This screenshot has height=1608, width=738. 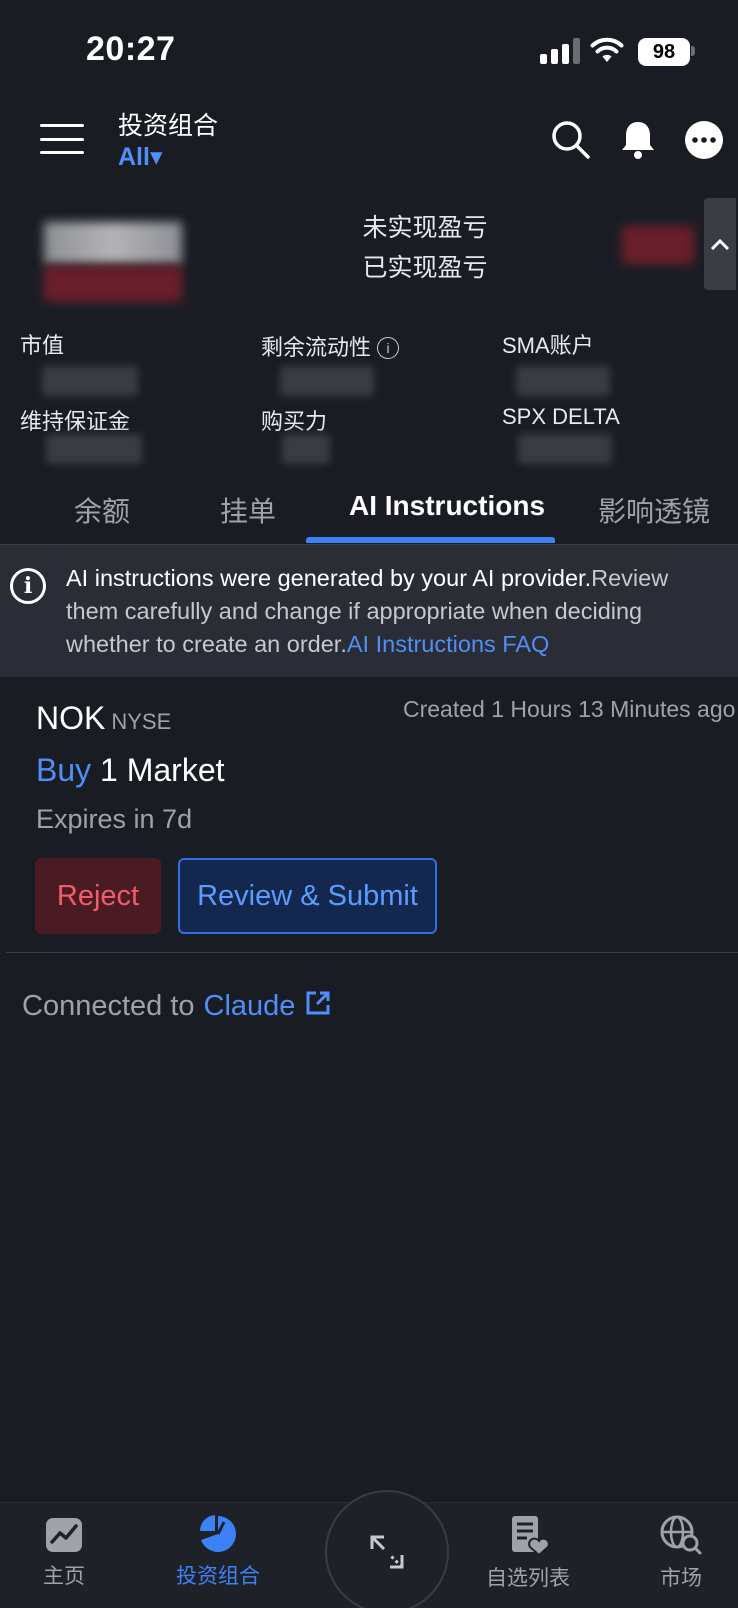 What do you see at coordinates (664, 52) in the screenshot?
I see `battery-icon: 98` at bounding box center [664, 52].